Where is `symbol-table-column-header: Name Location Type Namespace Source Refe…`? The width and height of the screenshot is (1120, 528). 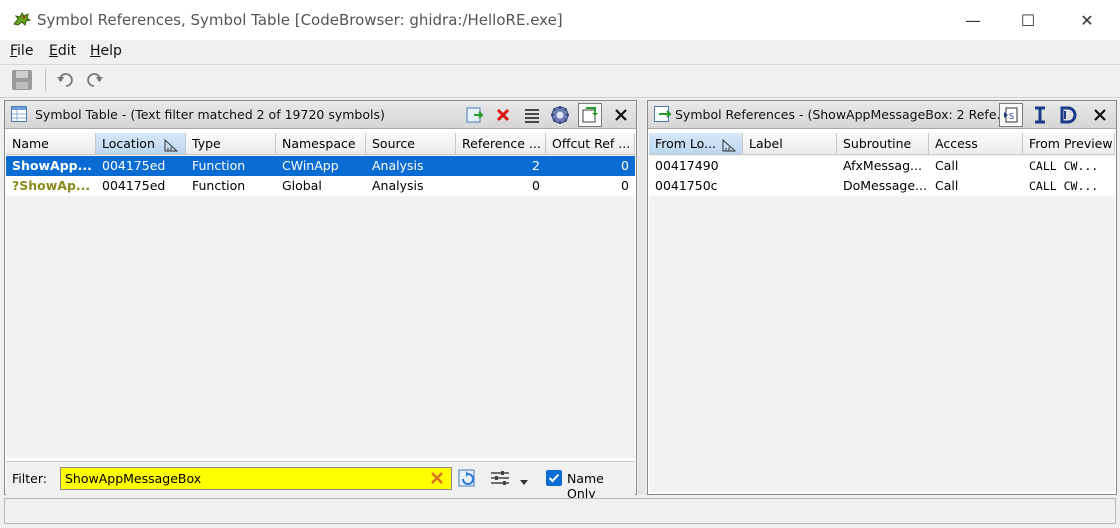 symbol-table-column-header: Name Location Type Namespace Source Refe… is located at coordinates (320, 144).